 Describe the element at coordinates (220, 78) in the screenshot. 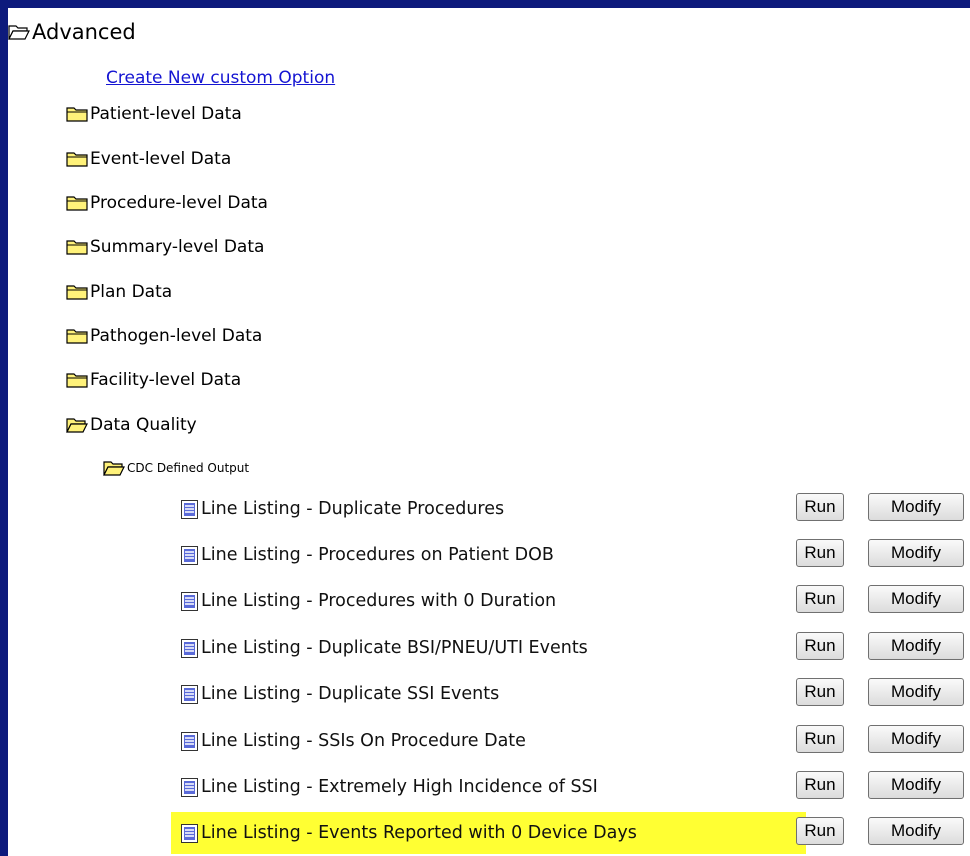

I see `create-custom-option-link: Create New custom Option` at that location.